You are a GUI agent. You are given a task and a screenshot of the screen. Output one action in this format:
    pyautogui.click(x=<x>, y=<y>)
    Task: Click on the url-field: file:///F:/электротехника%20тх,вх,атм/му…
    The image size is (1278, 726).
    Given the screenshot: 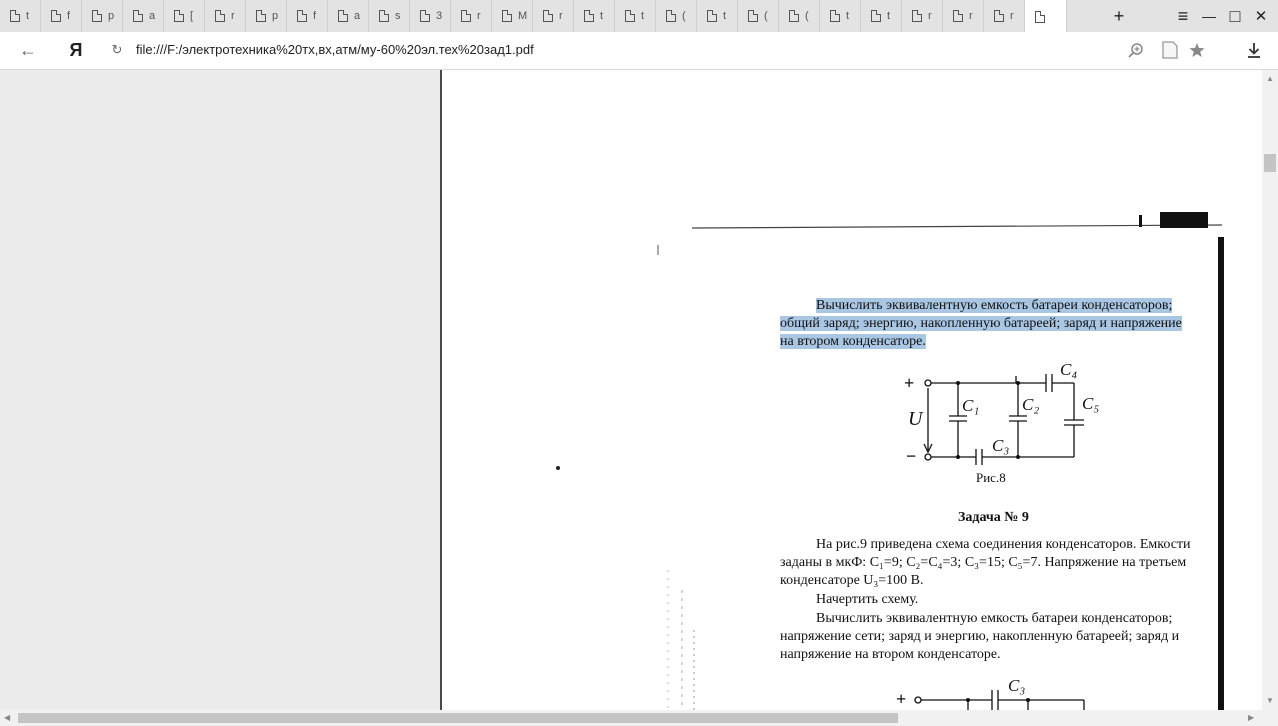 What is the action you would take?
    pyautogui.click(x=335, y=49)
    